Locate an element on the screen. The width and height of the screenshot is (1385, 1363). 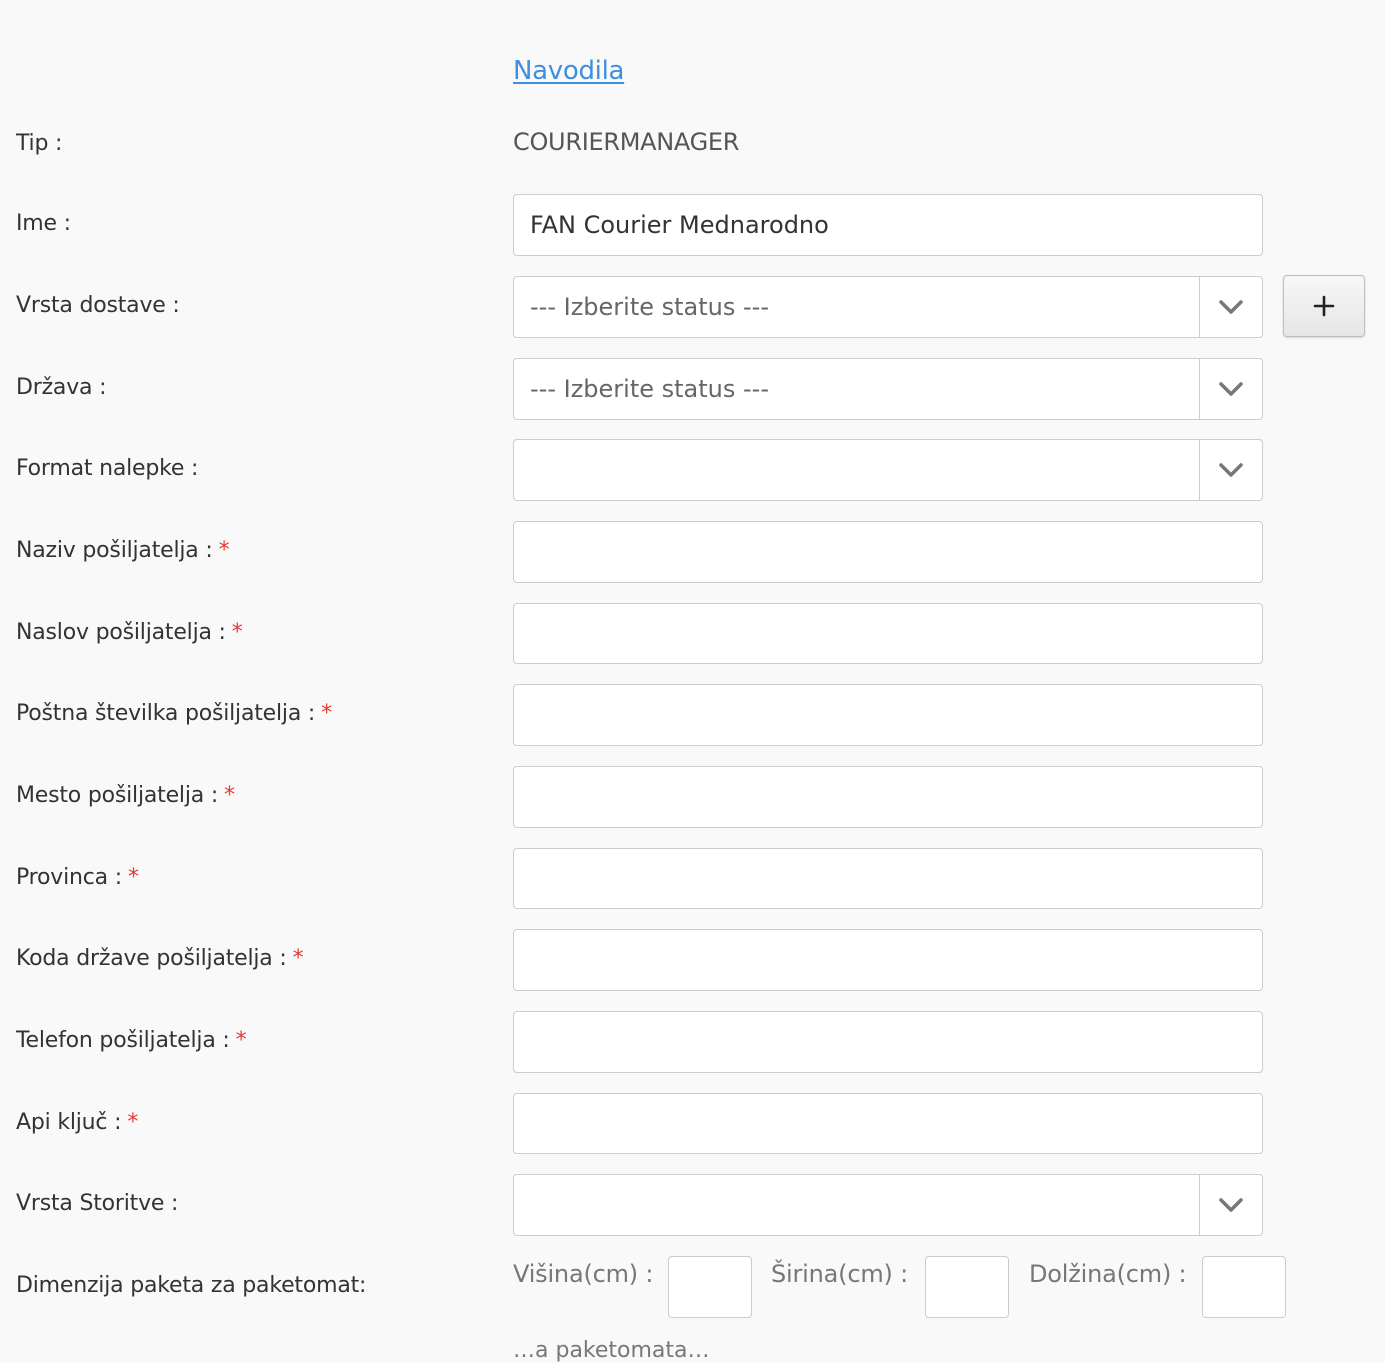
drzava-toggle is located at coordinates (1230, 389).